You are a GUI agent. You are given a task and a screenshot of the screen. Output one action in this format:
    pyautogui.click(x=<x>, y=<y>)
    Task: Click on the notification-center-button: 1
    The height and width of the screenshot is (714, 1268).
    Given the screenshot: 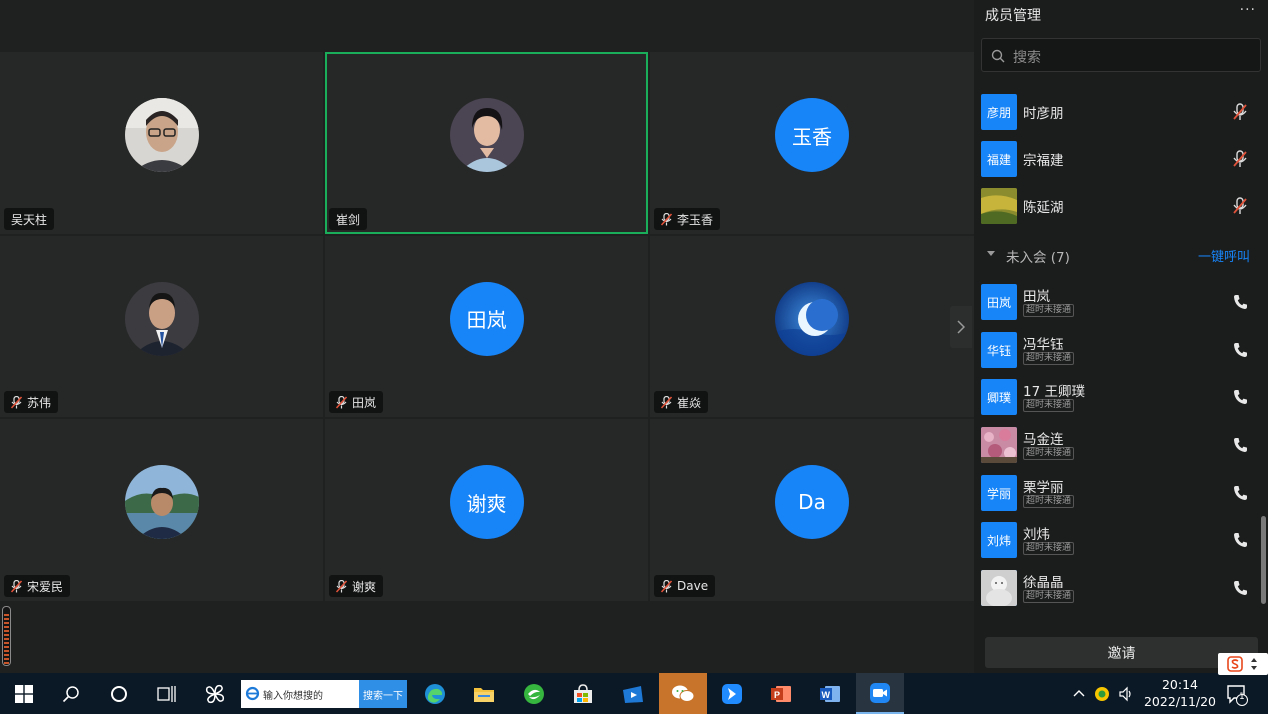 What is the action you would take?
    pyautogui.click(x=1237, y=697)
    